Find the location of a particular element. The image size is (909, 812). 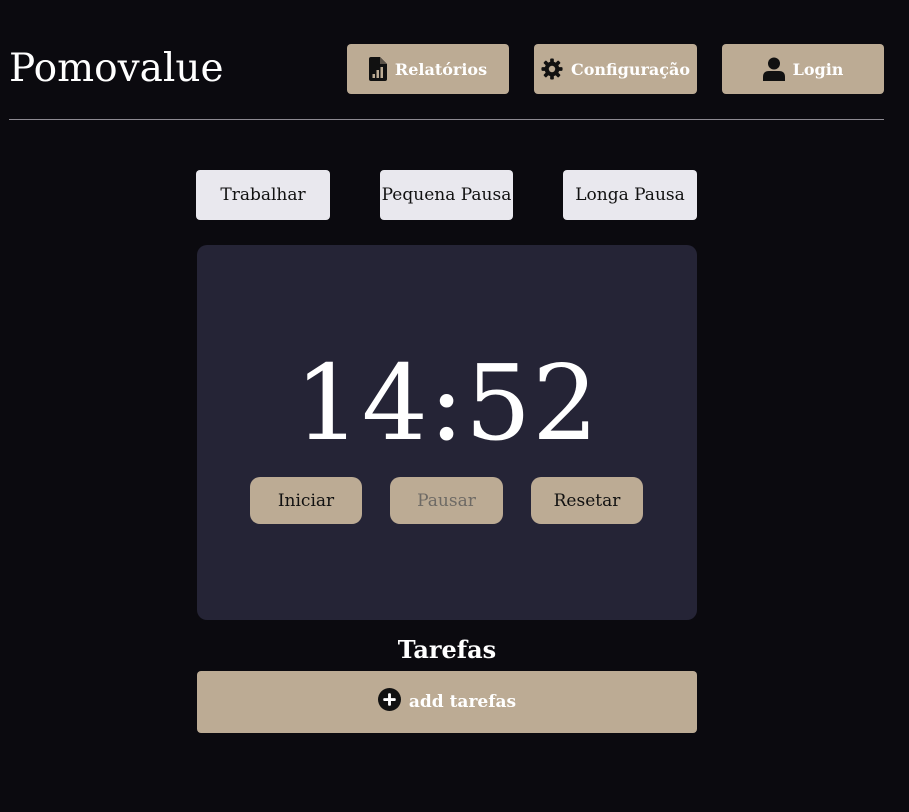

settings-label: Configuração is located at coordinates (630, 69).